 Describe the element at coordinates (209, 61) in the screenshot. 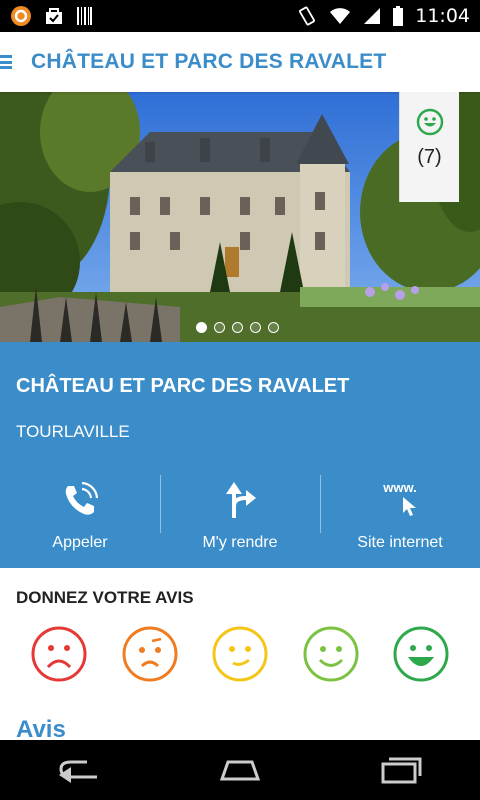

I see `page-title: CHÂTEAU ET PARC DES RAVALET` at that location.